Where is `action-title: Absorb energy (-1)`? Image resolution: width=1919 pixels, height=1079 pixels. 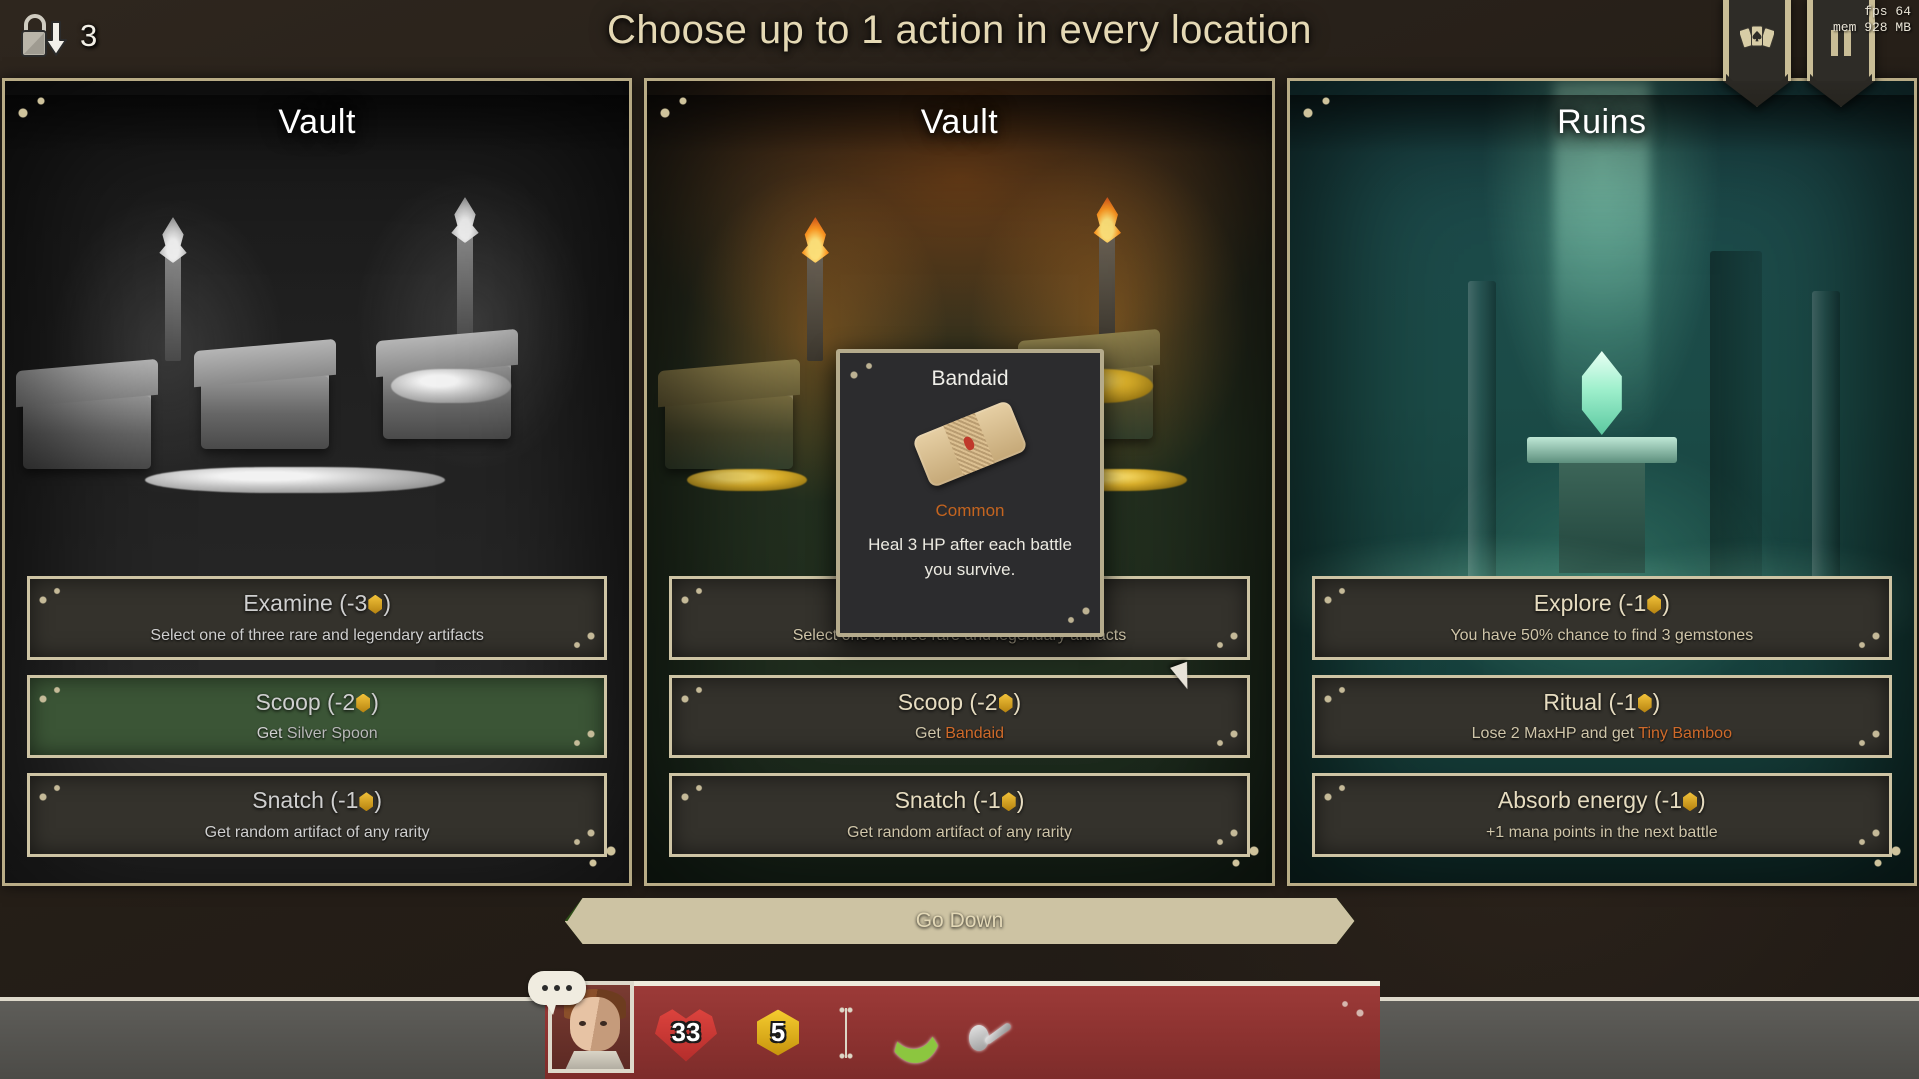
action-title: Absorb energy (-1) is located at coordinates (1601, 800).